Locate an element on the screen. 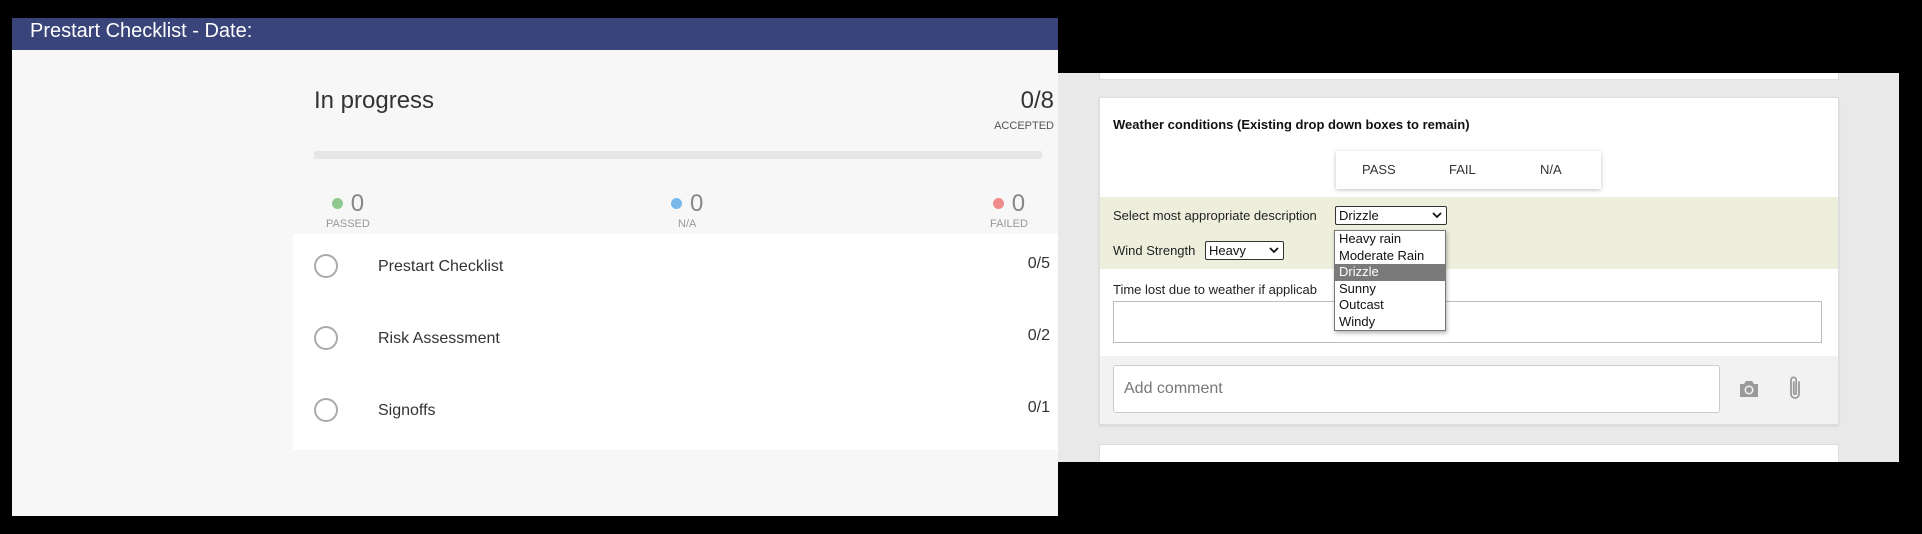 The height and width of the screenshot is (534, 1922). comment-input: Add comment is located at coordinates (1416, 389).